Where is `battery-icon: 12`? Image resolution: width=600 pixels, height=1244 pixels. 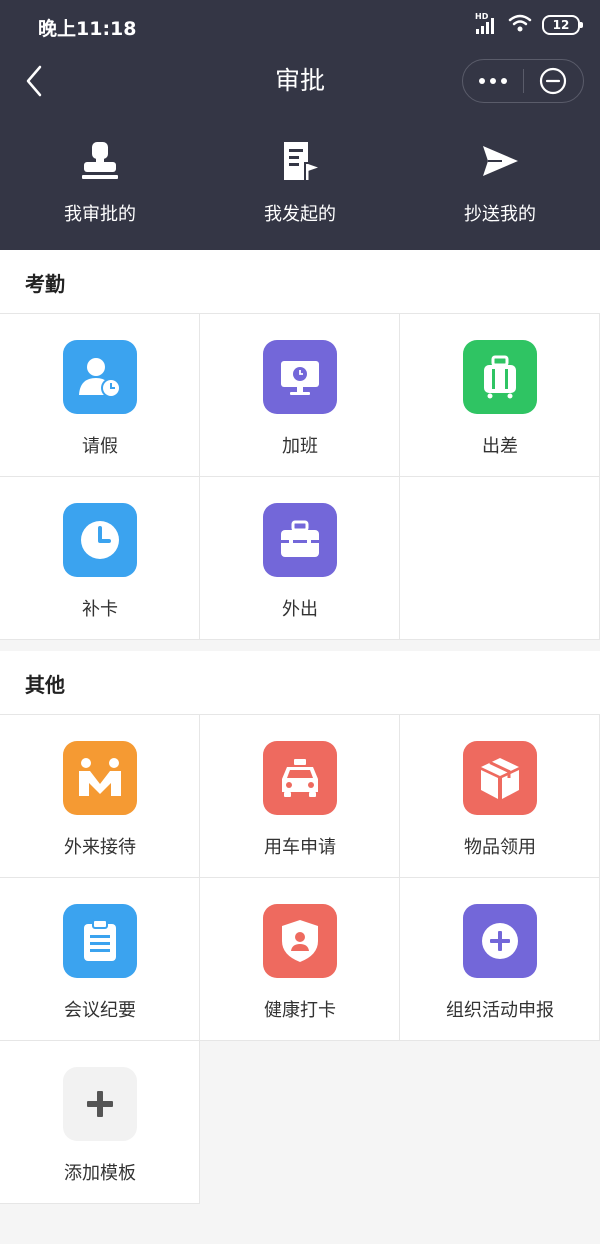 battery-icon: 12 is located at coordinates (562, 25).